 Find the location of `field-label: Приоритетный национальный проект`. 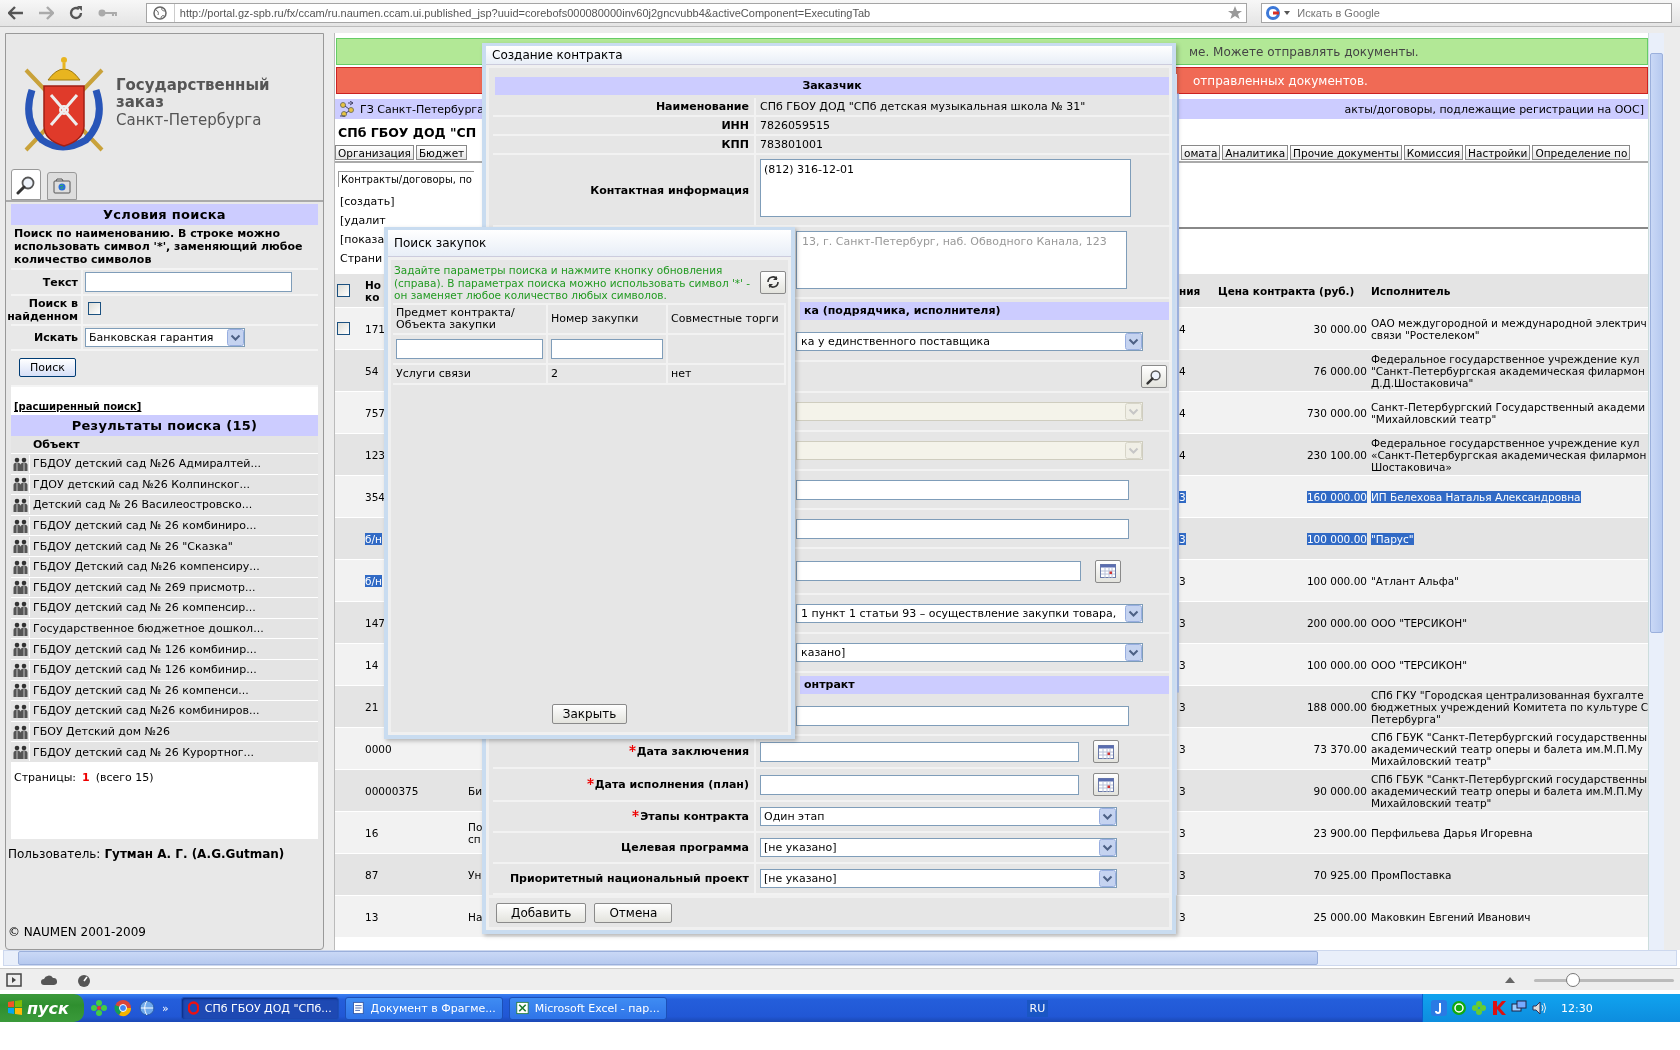

field-label: Приоритетный национальный проект is located at coordinates (629, 878).